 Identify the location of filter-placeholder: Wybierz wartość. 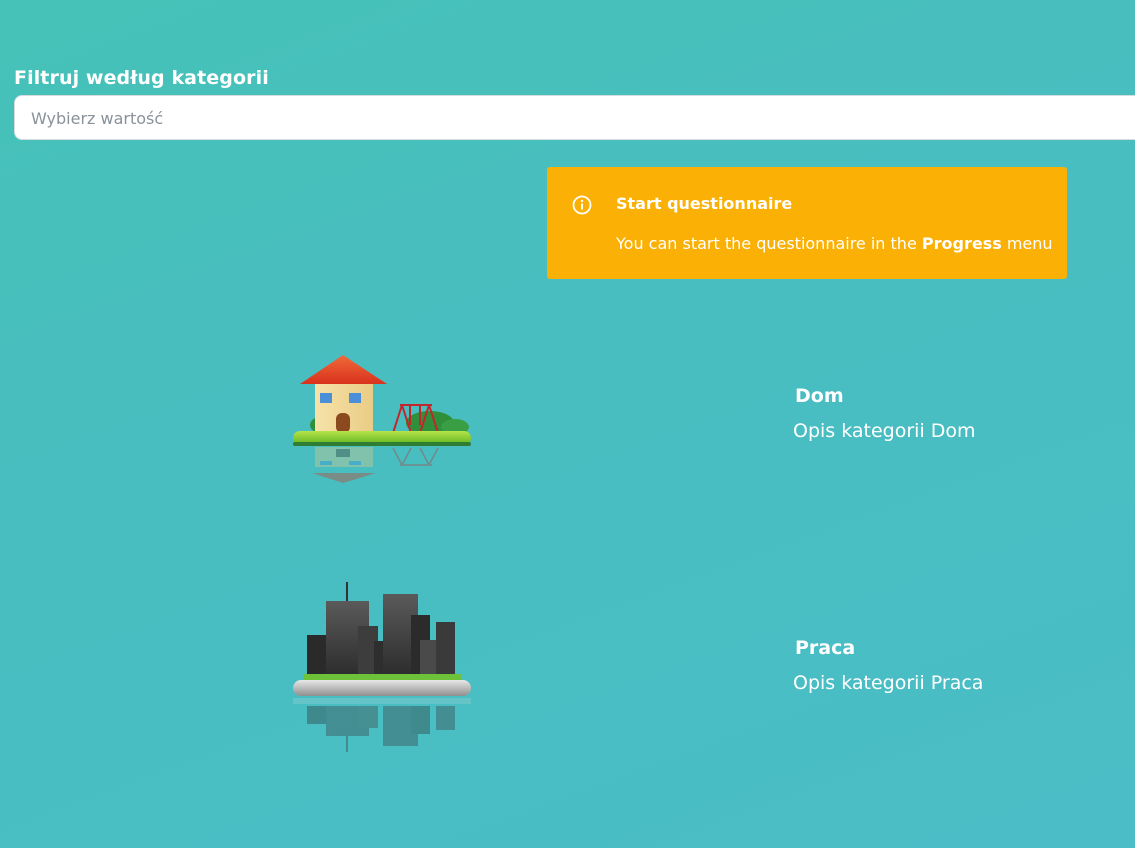
(97, 118).